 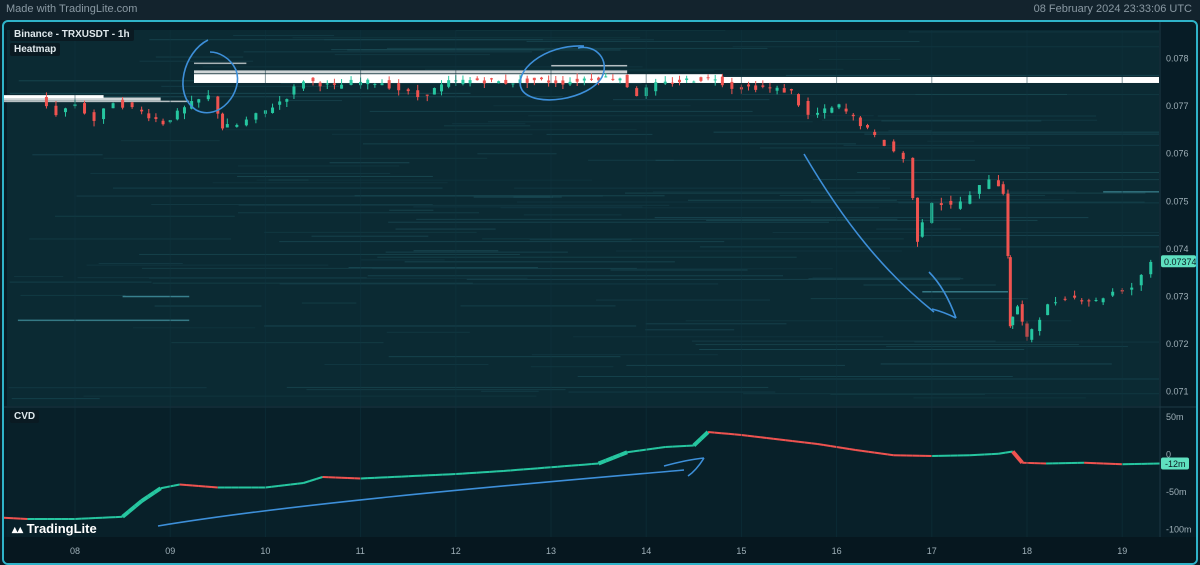 I want to click on current-price-label: 0.07374, so click(x=1180, y=262).